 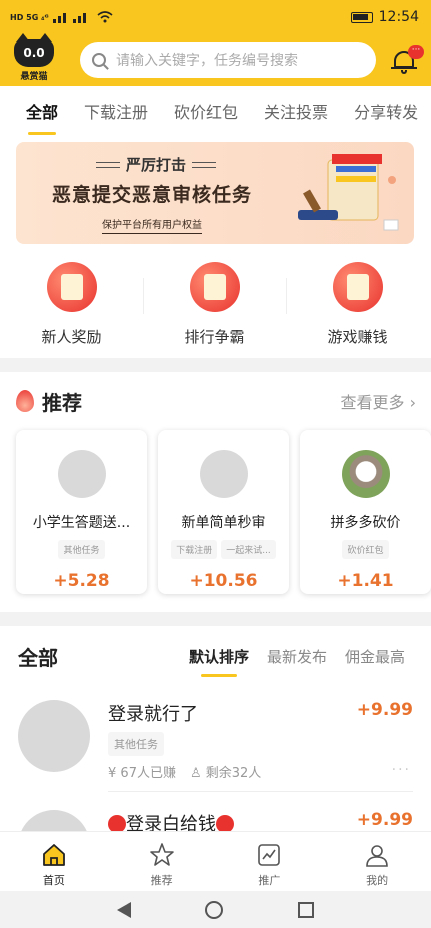 I want to click on wifi-icon, so click(x=105, y=17).